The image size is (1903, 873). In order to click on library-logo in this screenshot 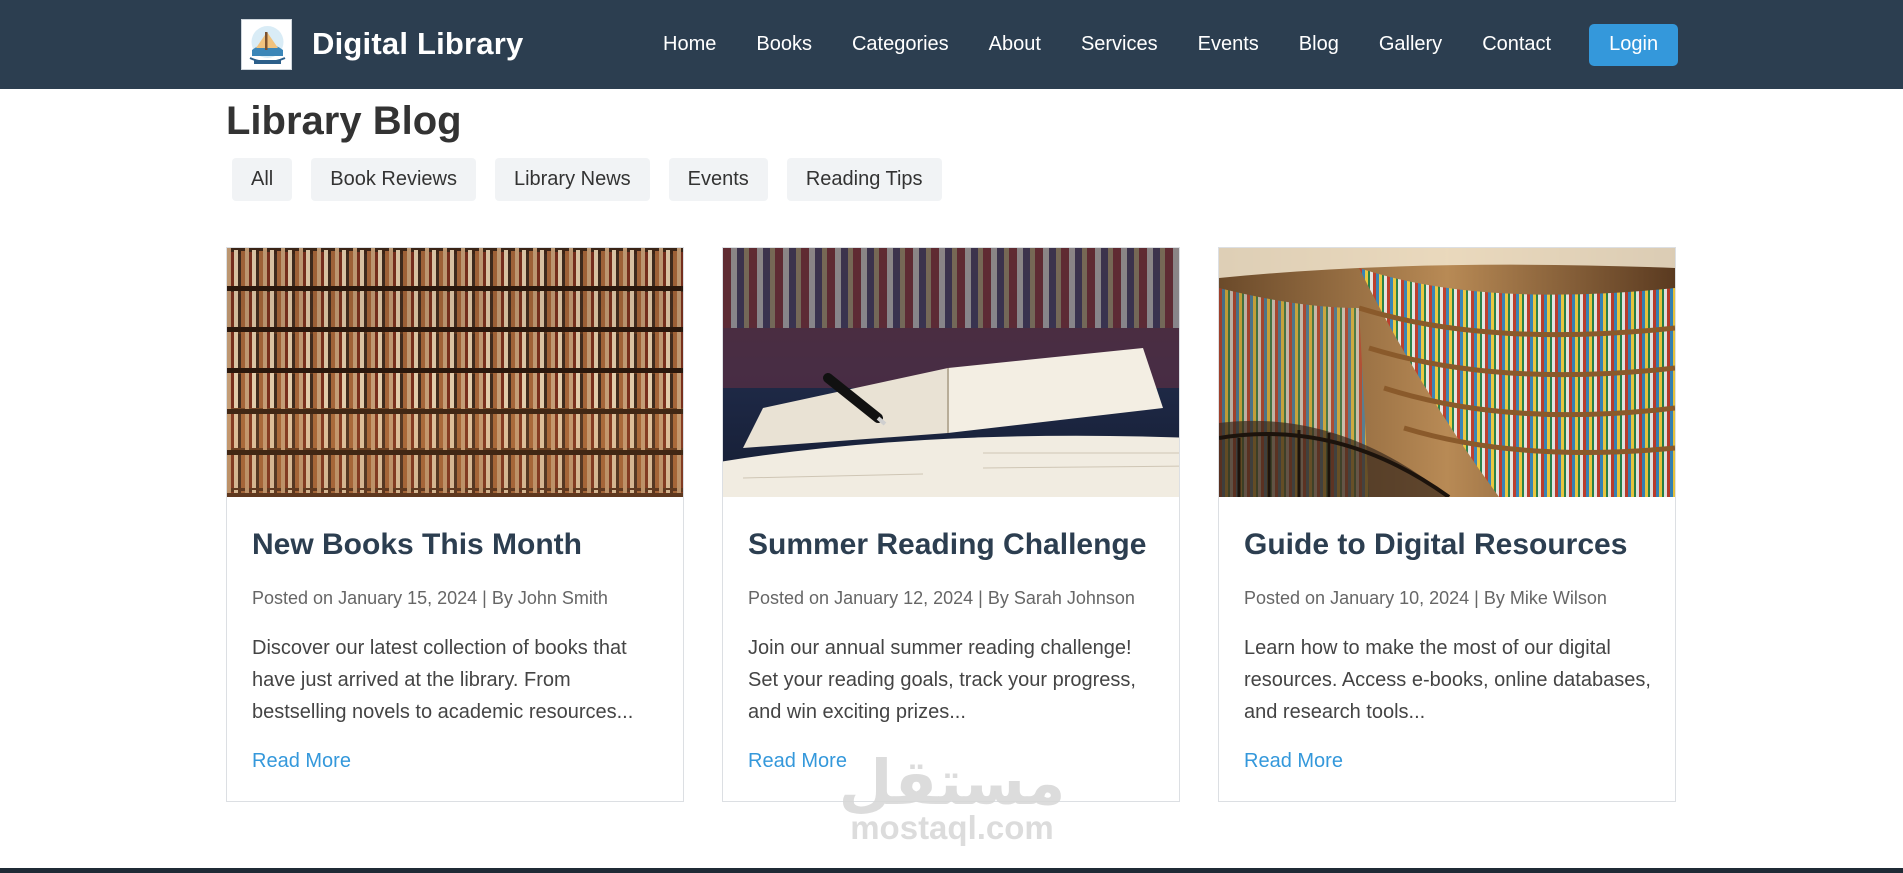, I will do `click(266, 44)`.